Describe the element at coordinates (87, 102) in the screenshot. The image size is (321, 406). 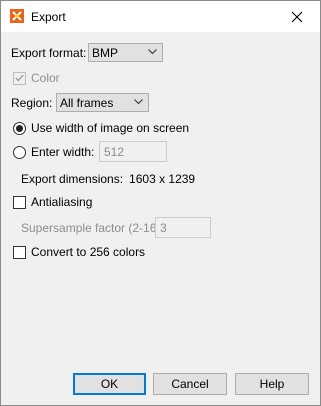
I see `region-value: All frames` at that location.